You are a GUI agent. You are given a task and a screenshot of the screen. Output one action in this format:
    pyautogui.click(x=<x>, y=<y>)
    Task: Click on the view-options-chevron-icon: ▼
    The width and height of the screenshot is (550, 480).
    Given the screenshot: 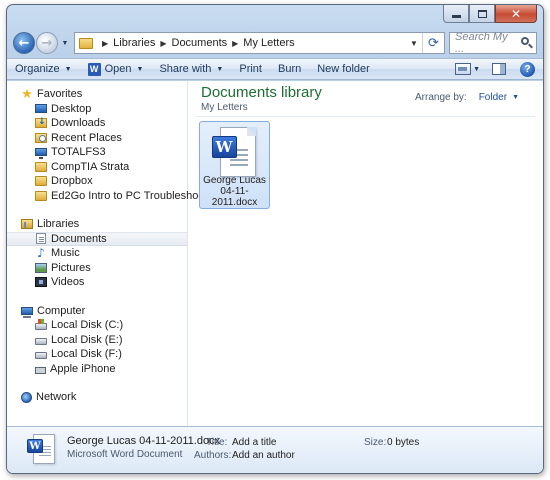 What is the action you would take?
    pyautogui.click(x=476, y=69)
    